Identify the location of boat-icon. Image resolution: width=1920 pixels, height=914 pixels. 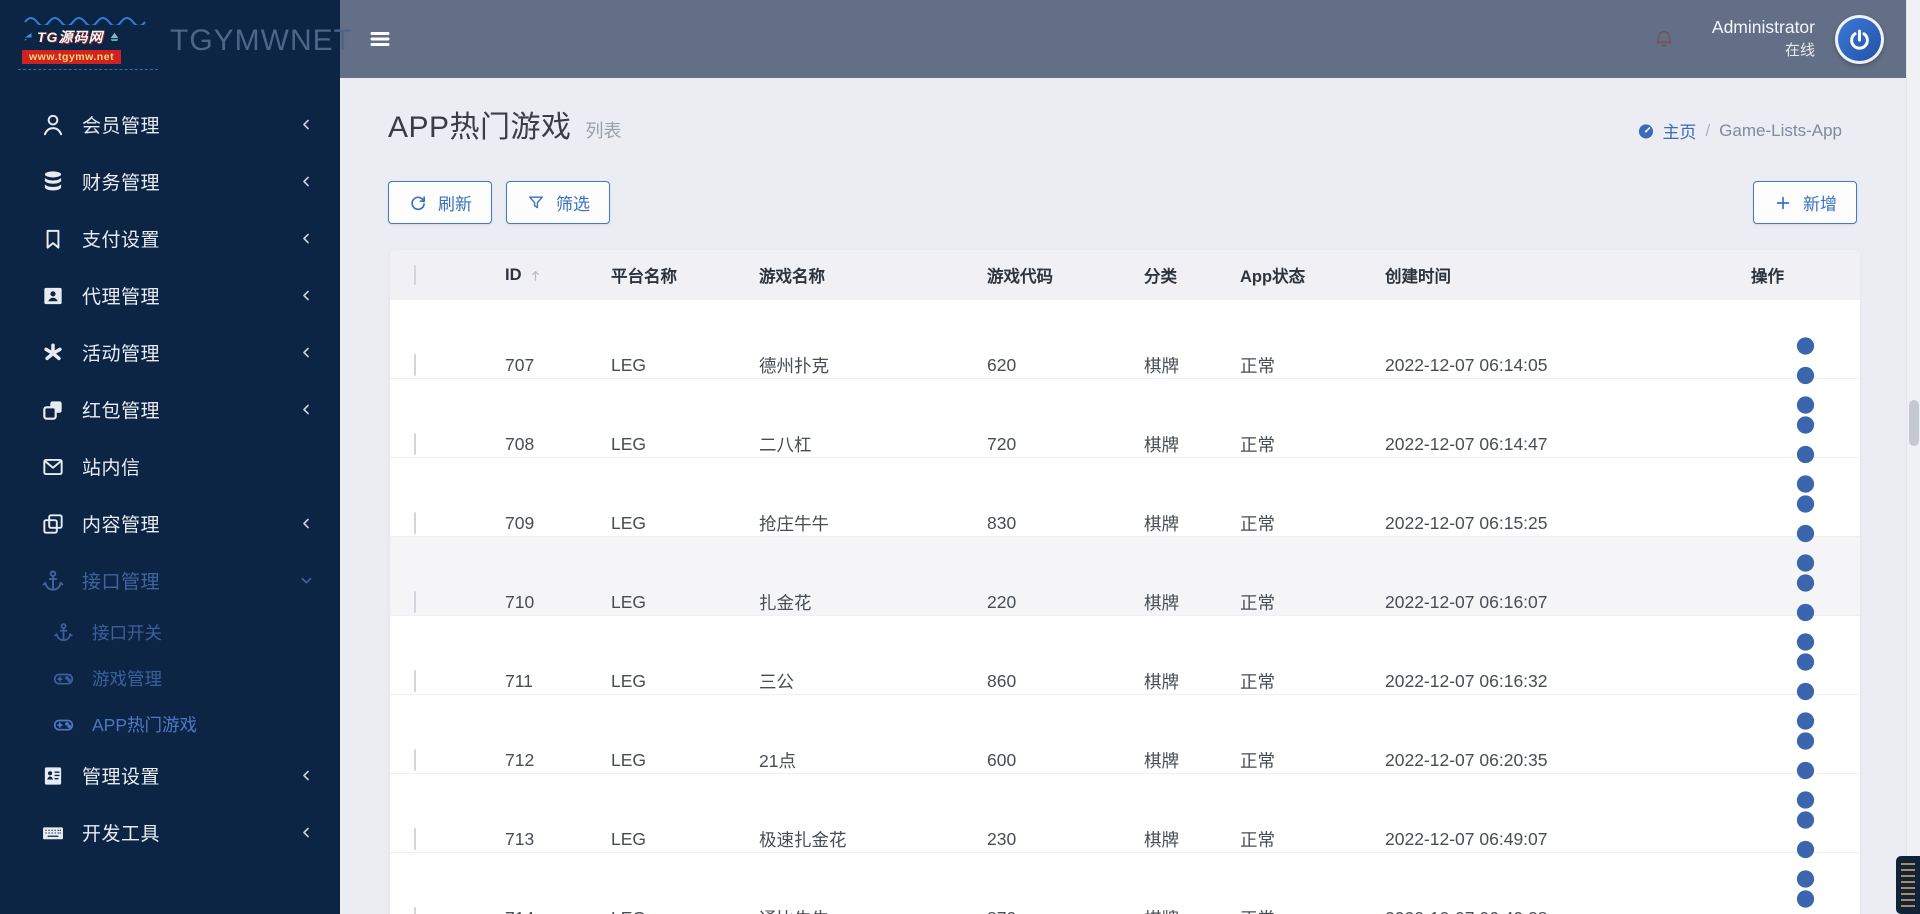
(114, 36).